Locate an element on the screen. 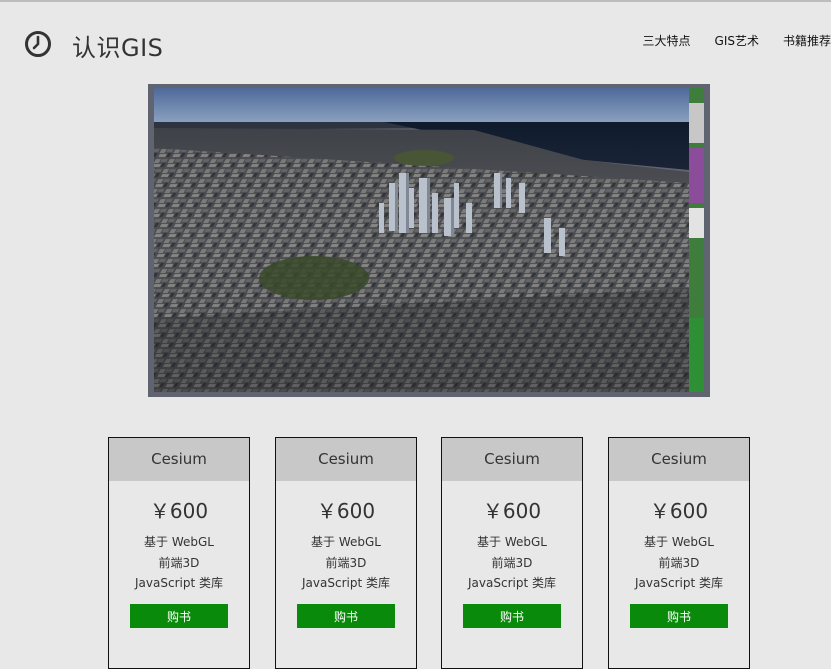 This screenshot has height=669, width=831. main-nav: 三大特点 GIS艺术 书籍推荐 is located at coordinates (737, 40).